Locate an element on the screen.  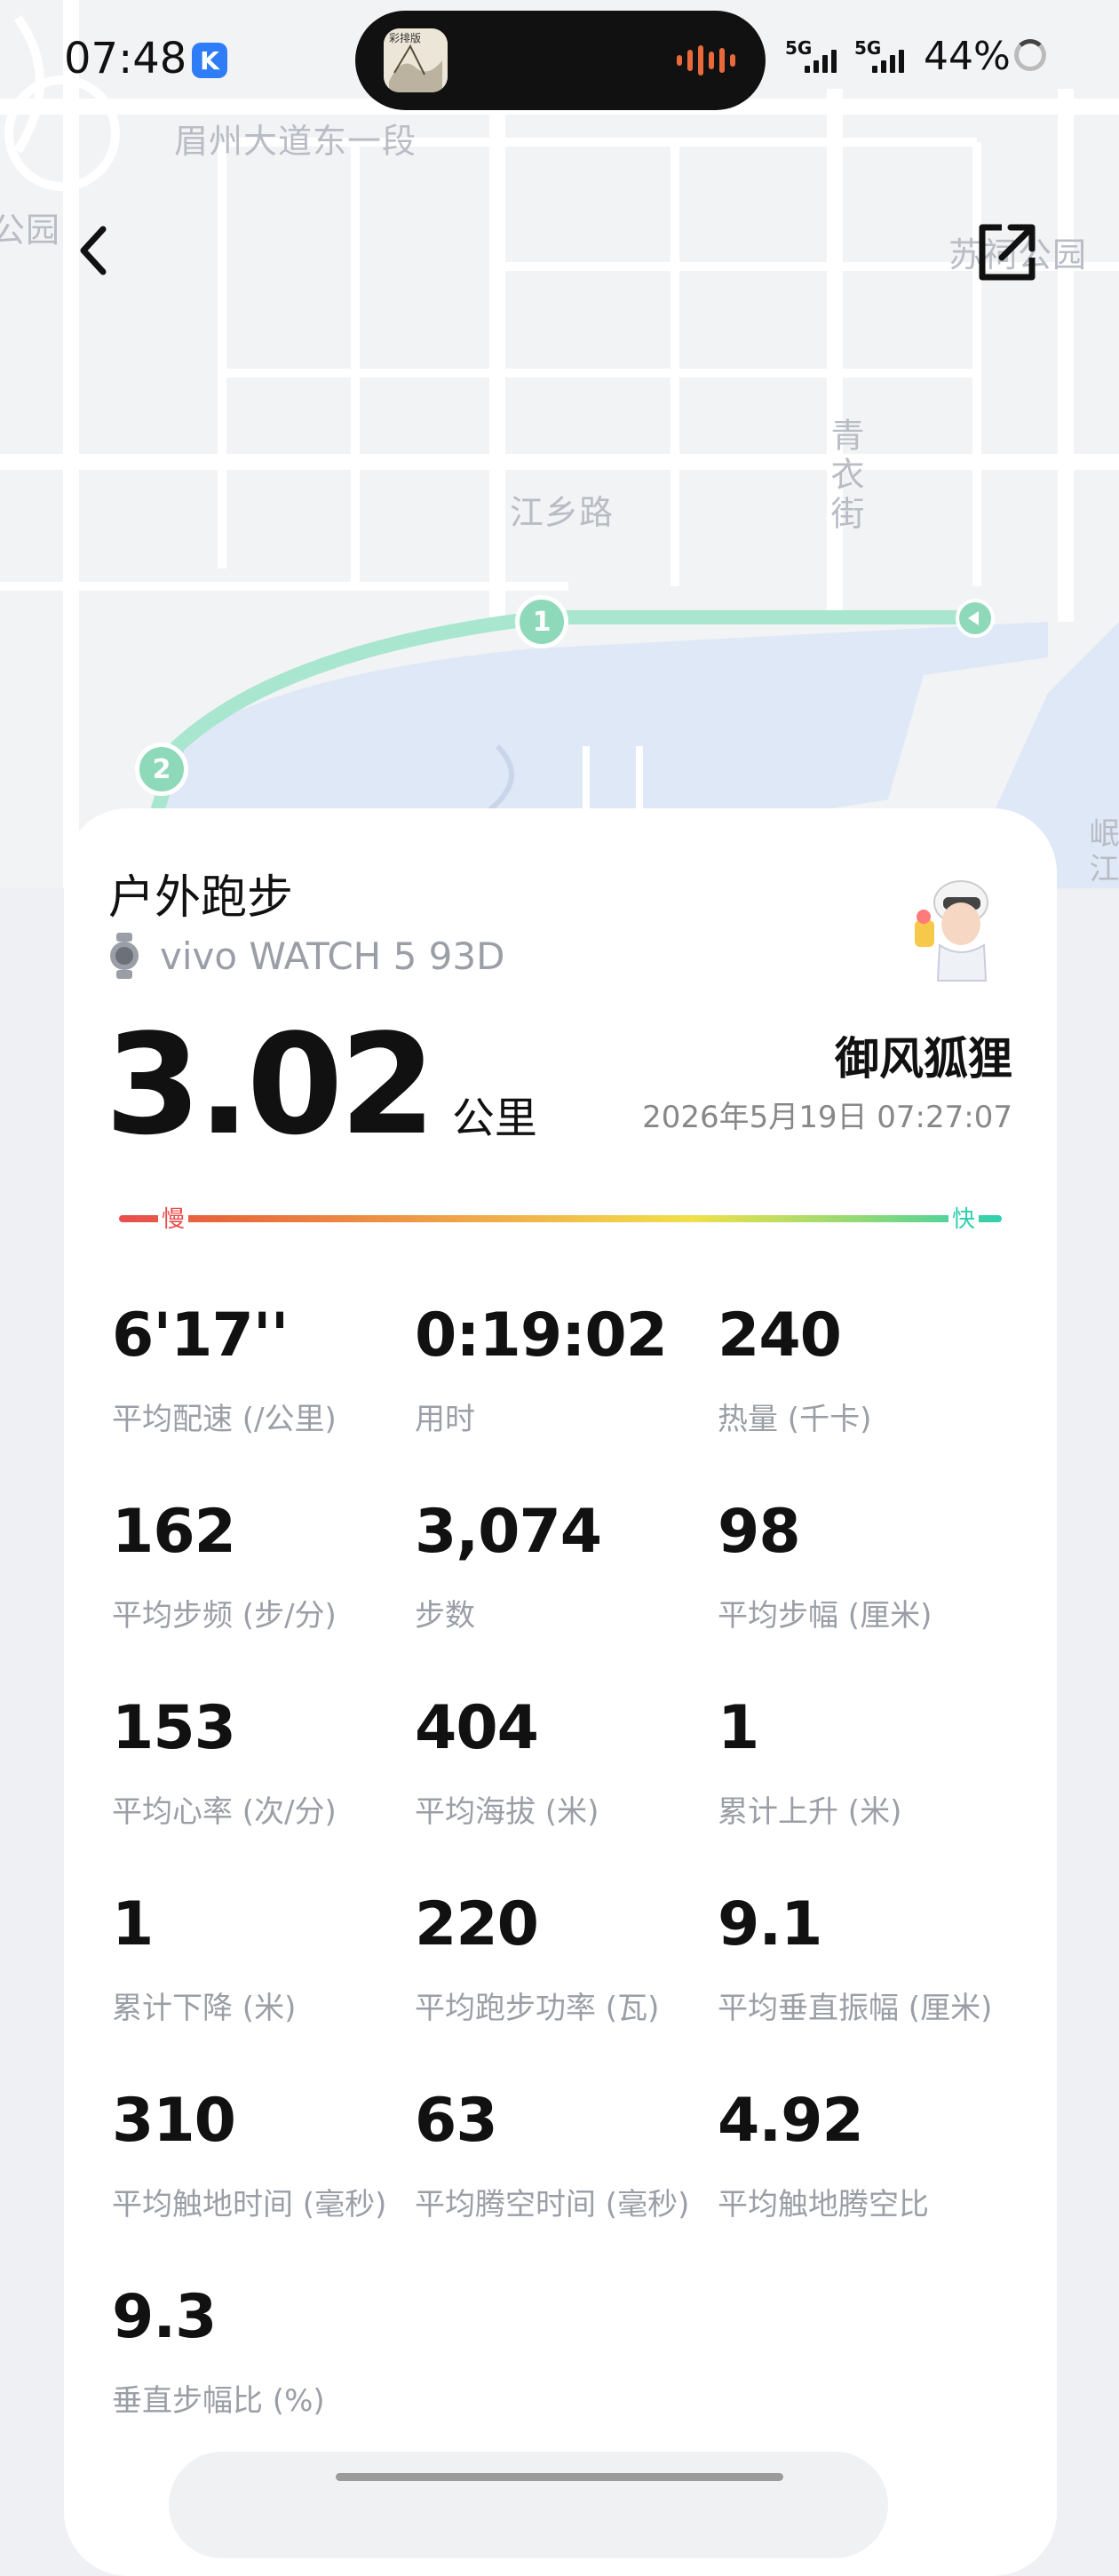
stat-value: 3,074 is located at coordinates (508, 1532).